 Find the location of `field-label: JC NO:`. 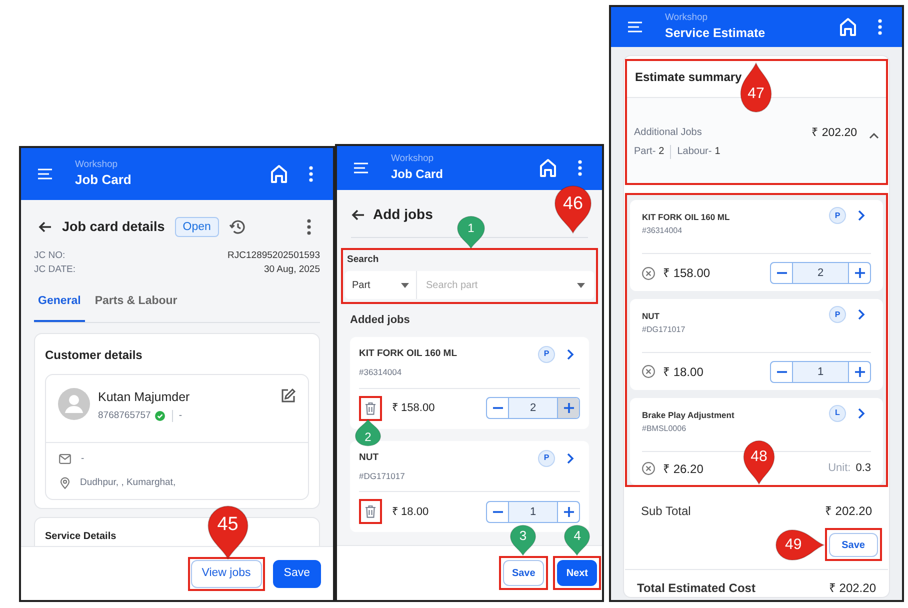

field-label: JC NO: is located at coordinates (50, 256).